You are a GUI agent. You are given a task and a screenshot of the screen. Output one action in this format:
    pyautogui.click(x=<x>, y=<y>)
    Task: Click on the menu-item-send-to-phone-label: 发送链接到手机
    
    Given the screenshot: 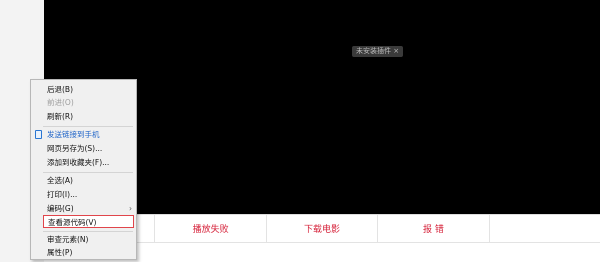 What is the action you would take?
    pyautogui.click(x=73, y=134)
    